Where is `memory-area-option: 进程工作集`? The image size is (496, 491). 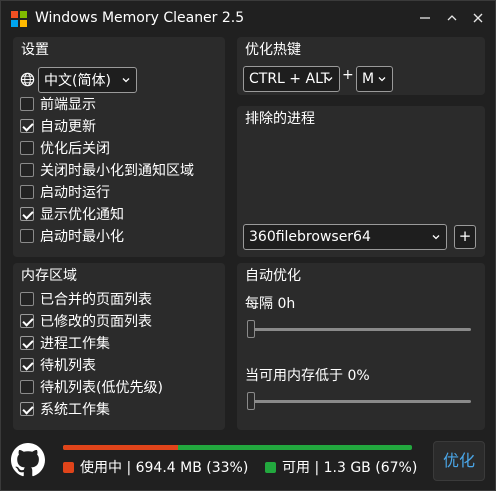 memory-area-option: 进程工作集 is located at coordinates (65, 343).